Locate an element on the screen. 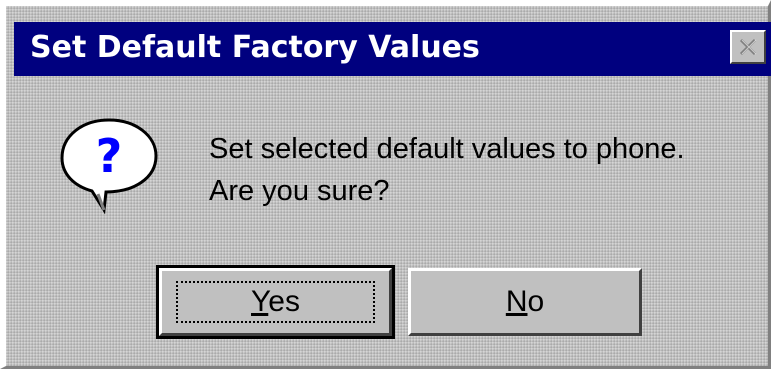  no-mnemonic: N is located at coordinates (516, 301).